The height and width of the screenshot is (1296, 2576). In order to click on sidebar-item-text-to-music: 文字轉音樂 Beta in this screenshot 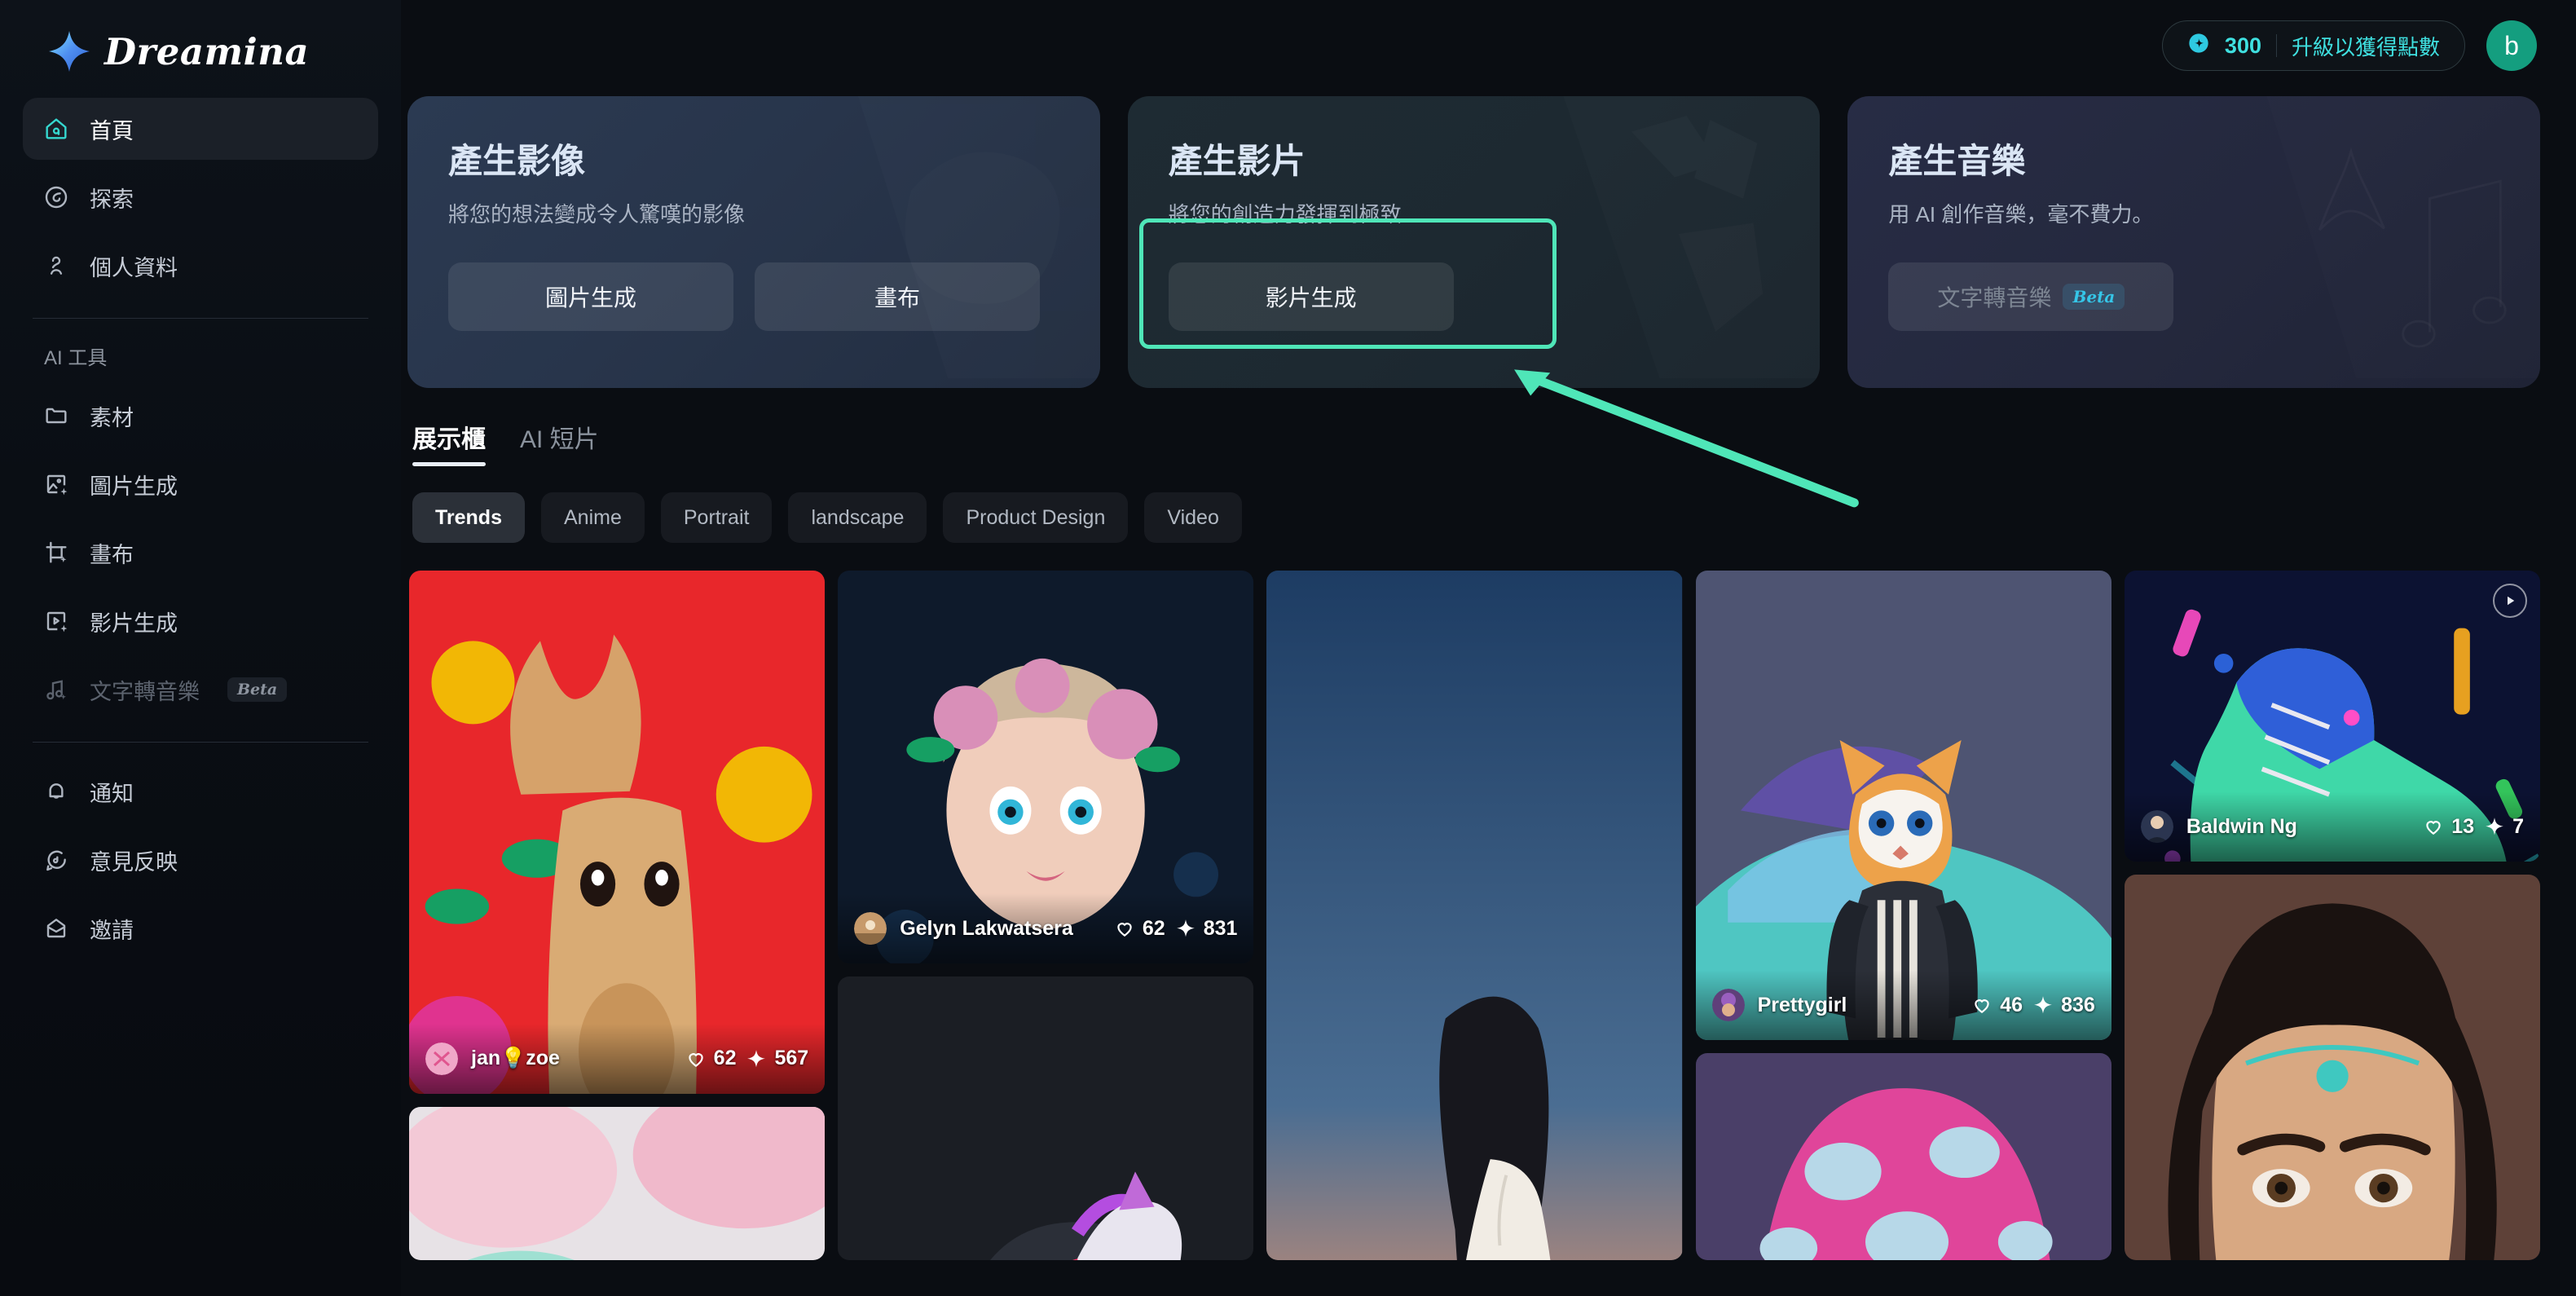, I will do `click(201, 690)`.